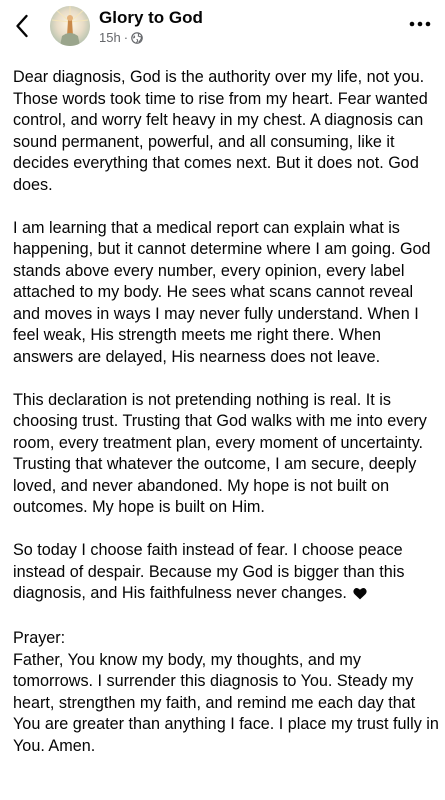 Image resolution: width=445 pixels, height=800 pixels. I want to click on chevron-left-icon, so click(22, 26).